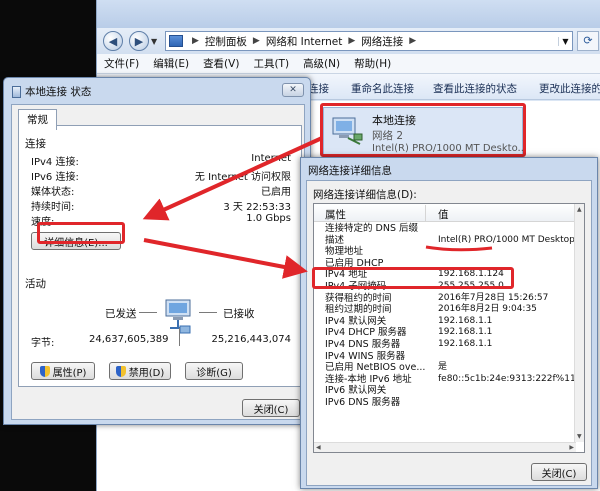  I want to click on column-header-property: 属性, so click(335, 214).